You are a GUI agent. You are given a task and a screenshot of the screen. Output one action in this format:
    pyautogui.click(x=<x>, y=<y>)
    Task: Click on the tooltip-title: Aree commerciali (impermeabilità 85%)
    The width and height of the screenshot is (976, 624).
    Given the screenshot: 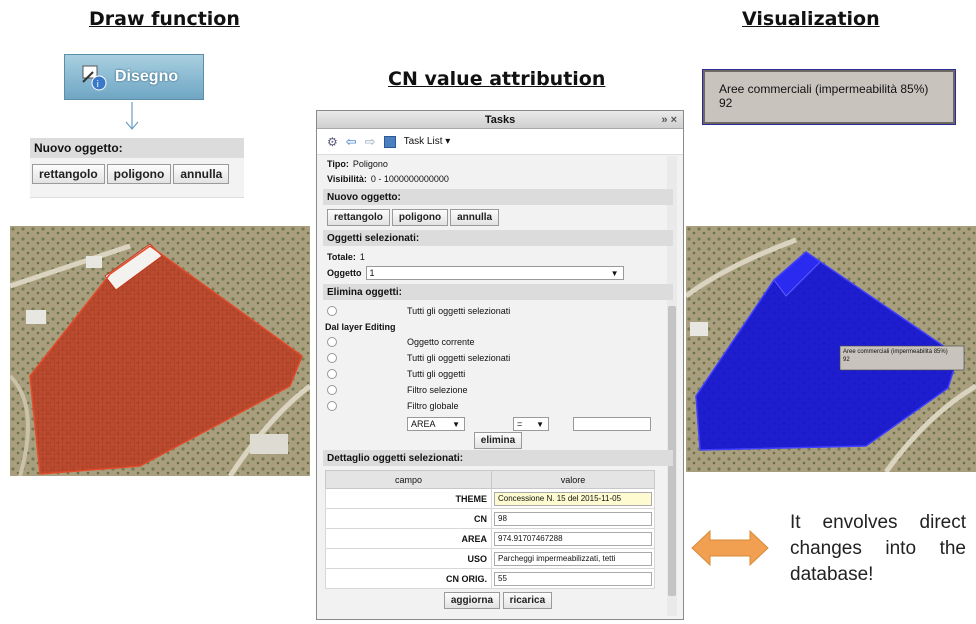 What is the action you would take?
    pyautogui.click(x=824, y=89)
    